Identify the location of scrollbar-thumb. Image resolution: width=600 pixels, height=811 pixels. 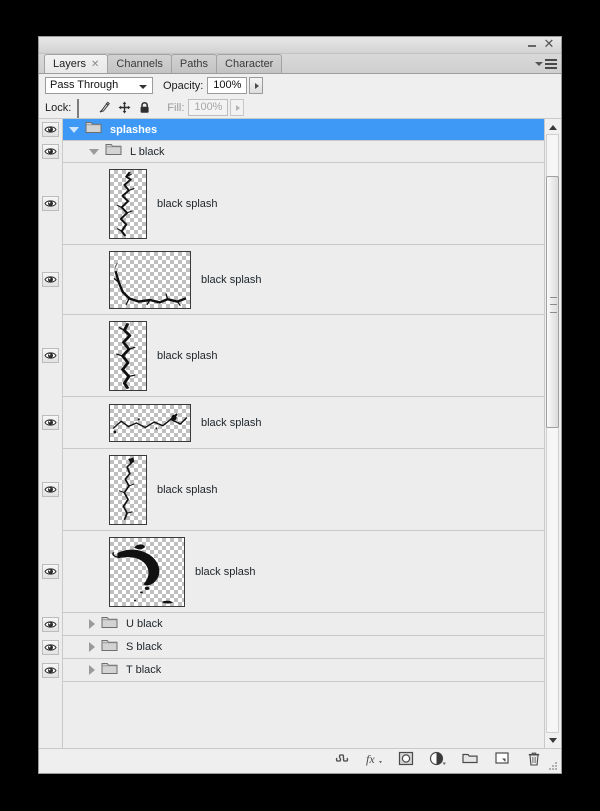
(552, 301).